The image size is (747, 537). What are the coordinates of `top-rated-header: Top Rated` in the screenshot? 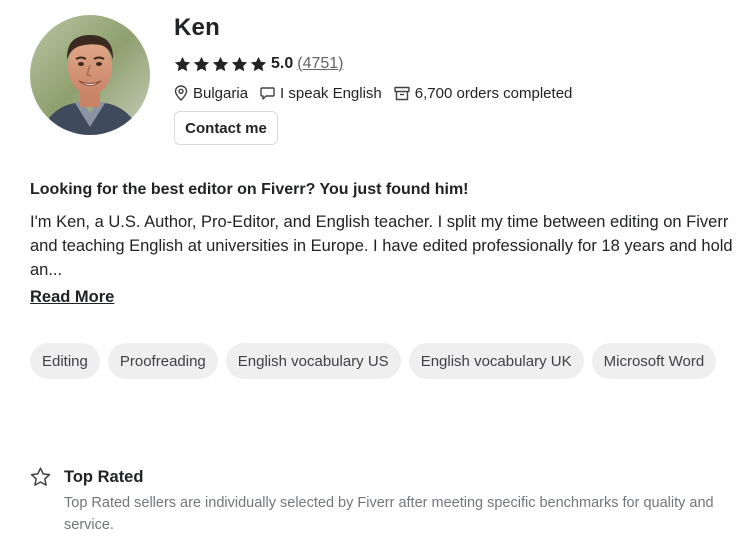 It's located at (385, 477).